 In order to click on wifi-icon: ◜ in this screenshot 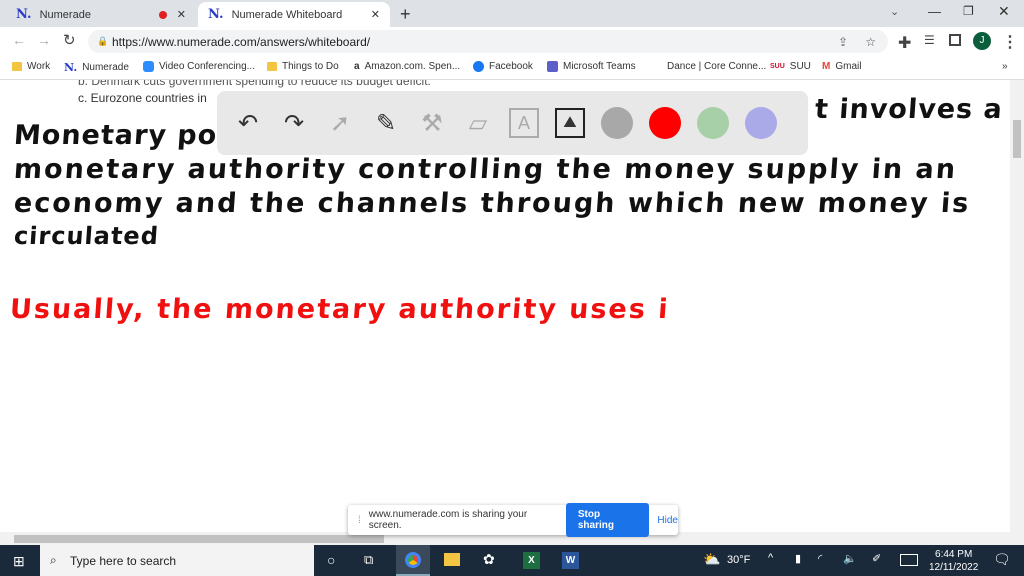, I will do `click(820, 558)`.